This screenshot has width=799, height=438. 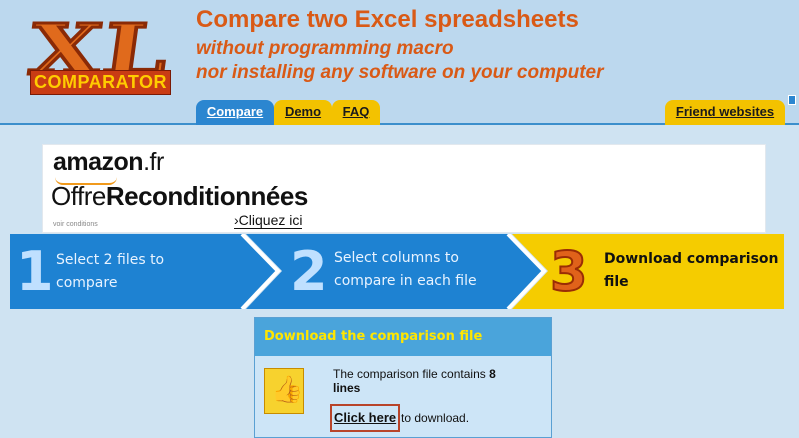 I want to click on ad-headline-light: Offre, so click(x=78, y=196).